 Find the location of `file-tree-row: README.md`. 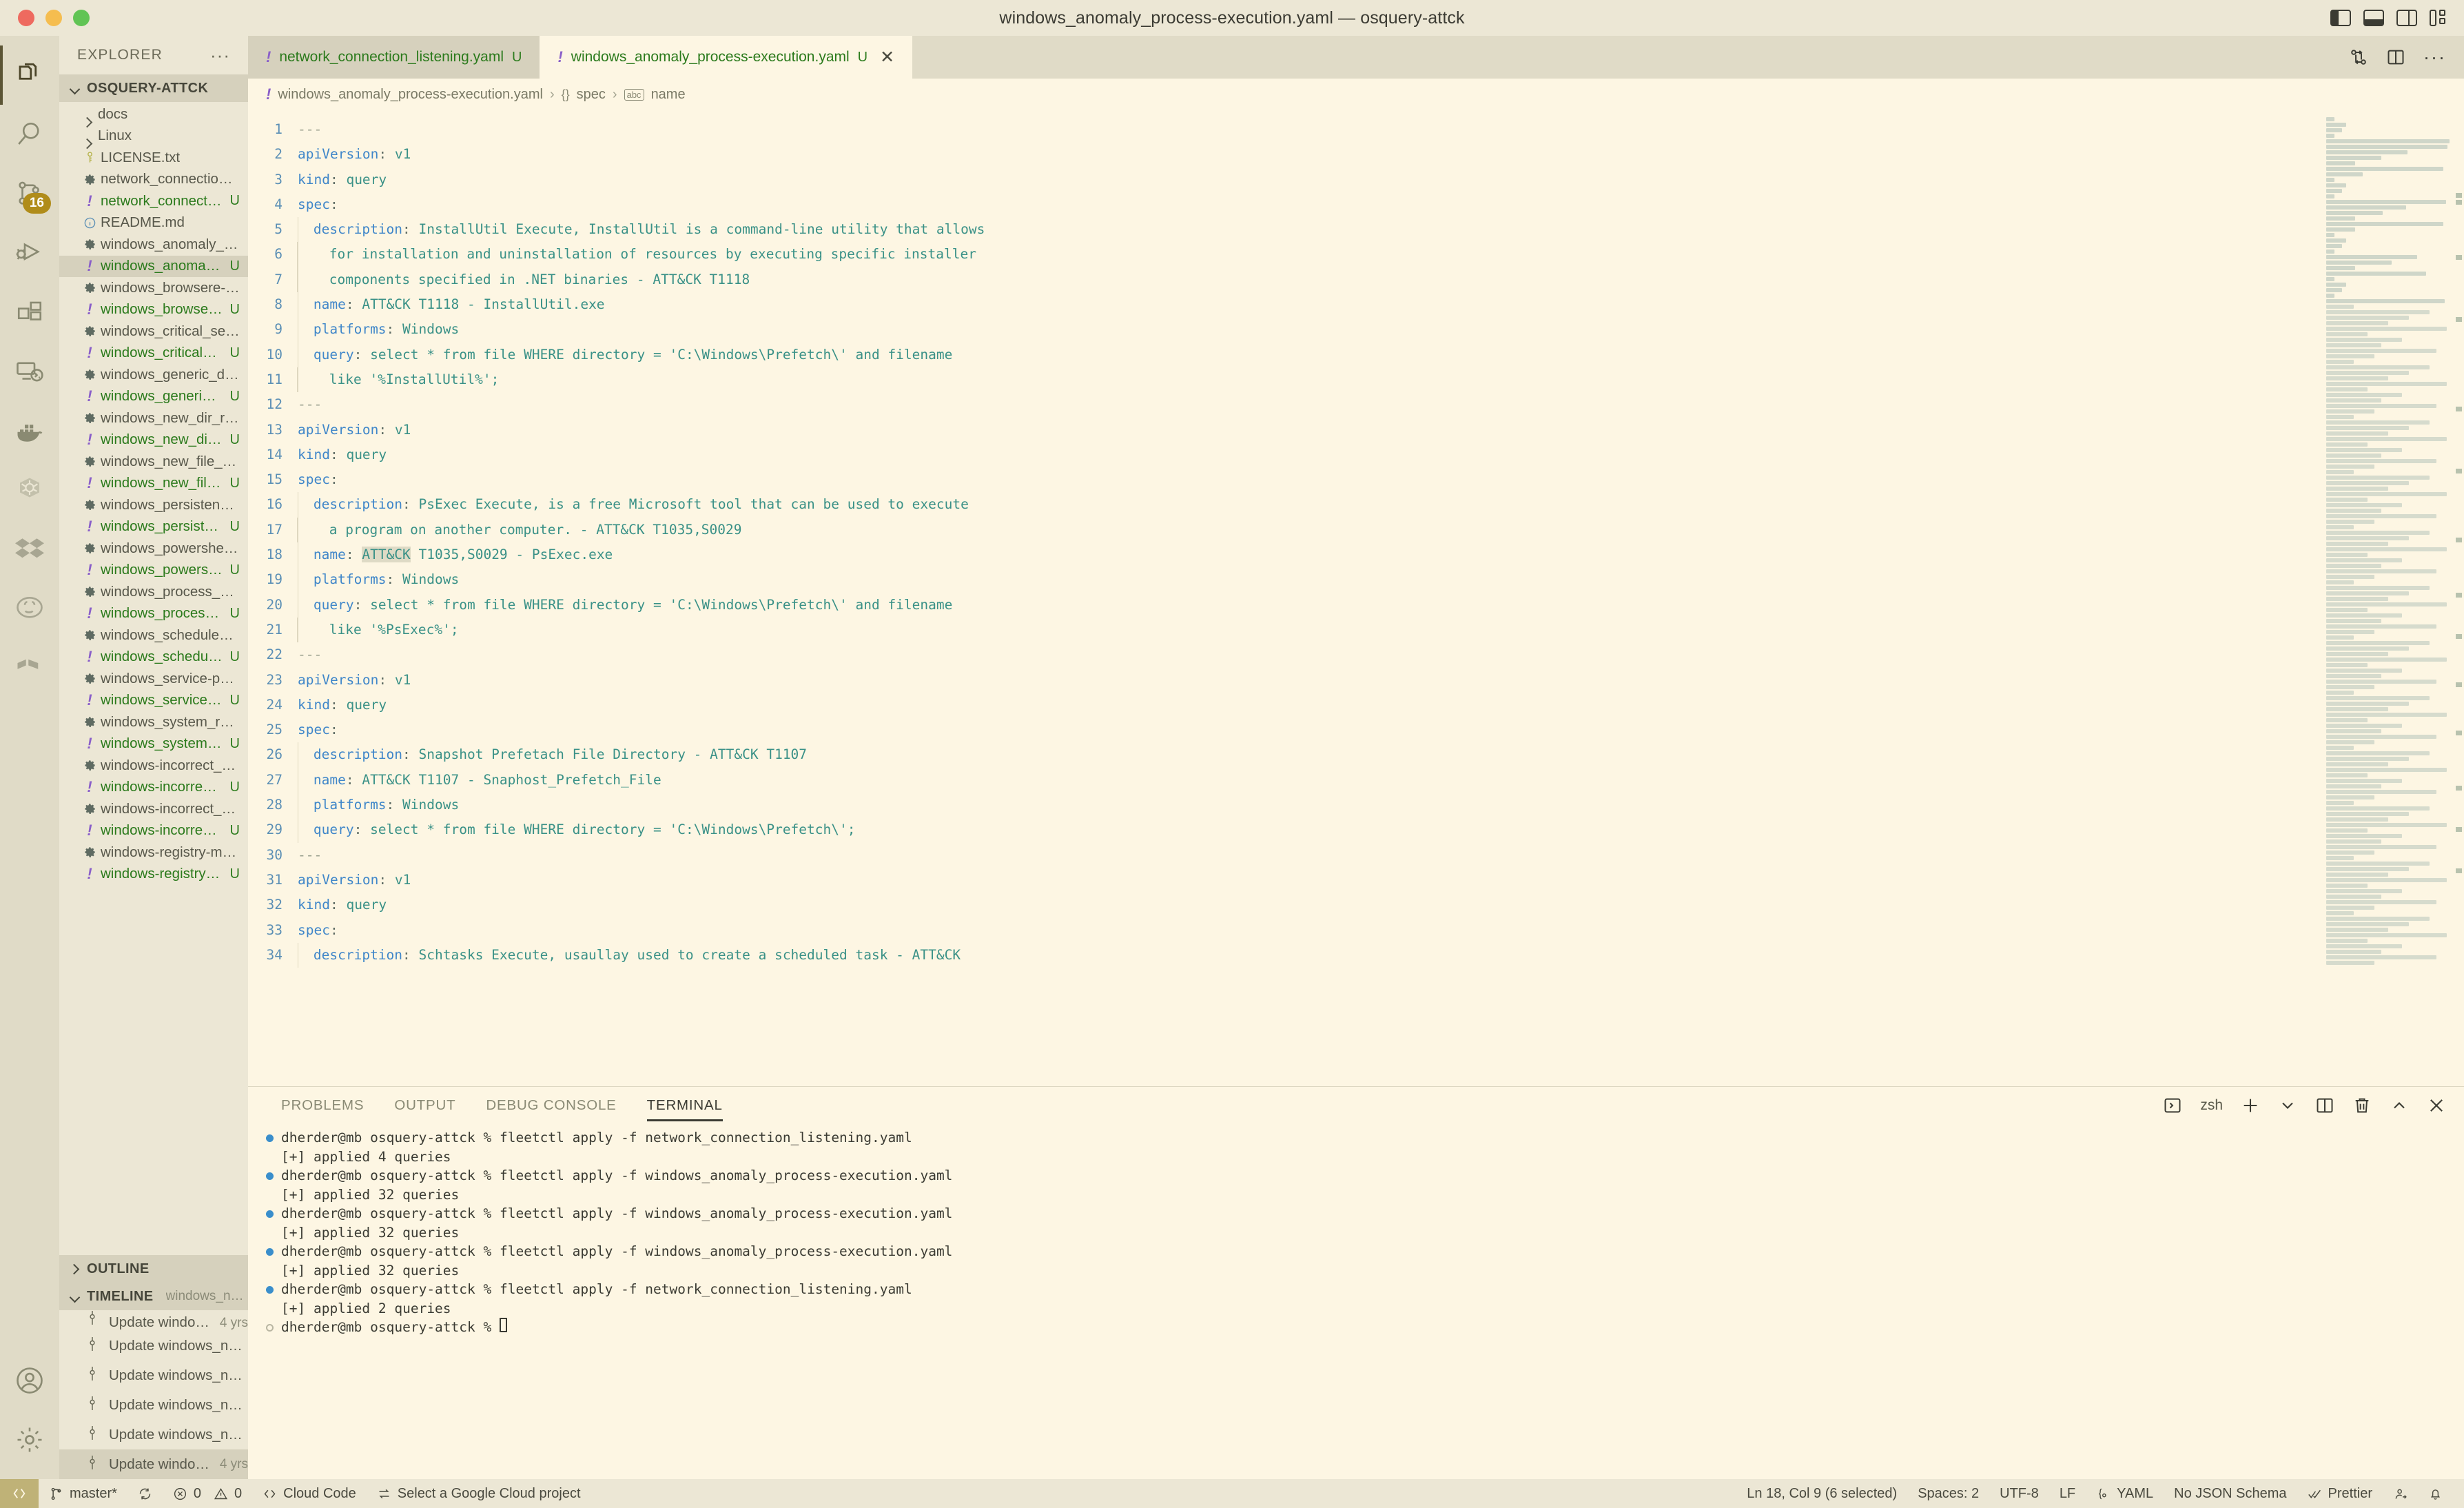

file-tree-row: README.md is located at coordinates (153, 223).